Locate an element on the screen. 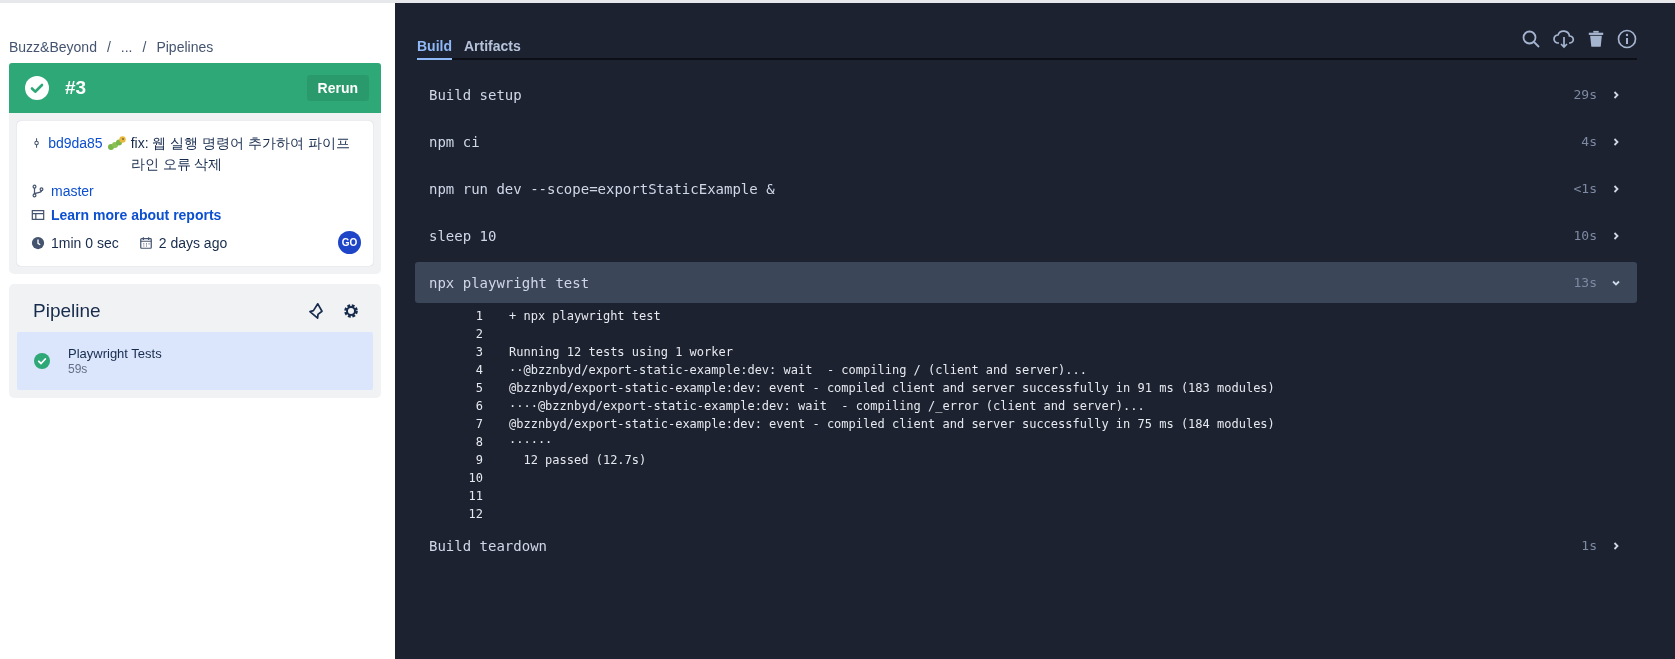 This screenshot has height=659, width=1675. reports-link: Learn more about reports is located at coordinates (136, 215).